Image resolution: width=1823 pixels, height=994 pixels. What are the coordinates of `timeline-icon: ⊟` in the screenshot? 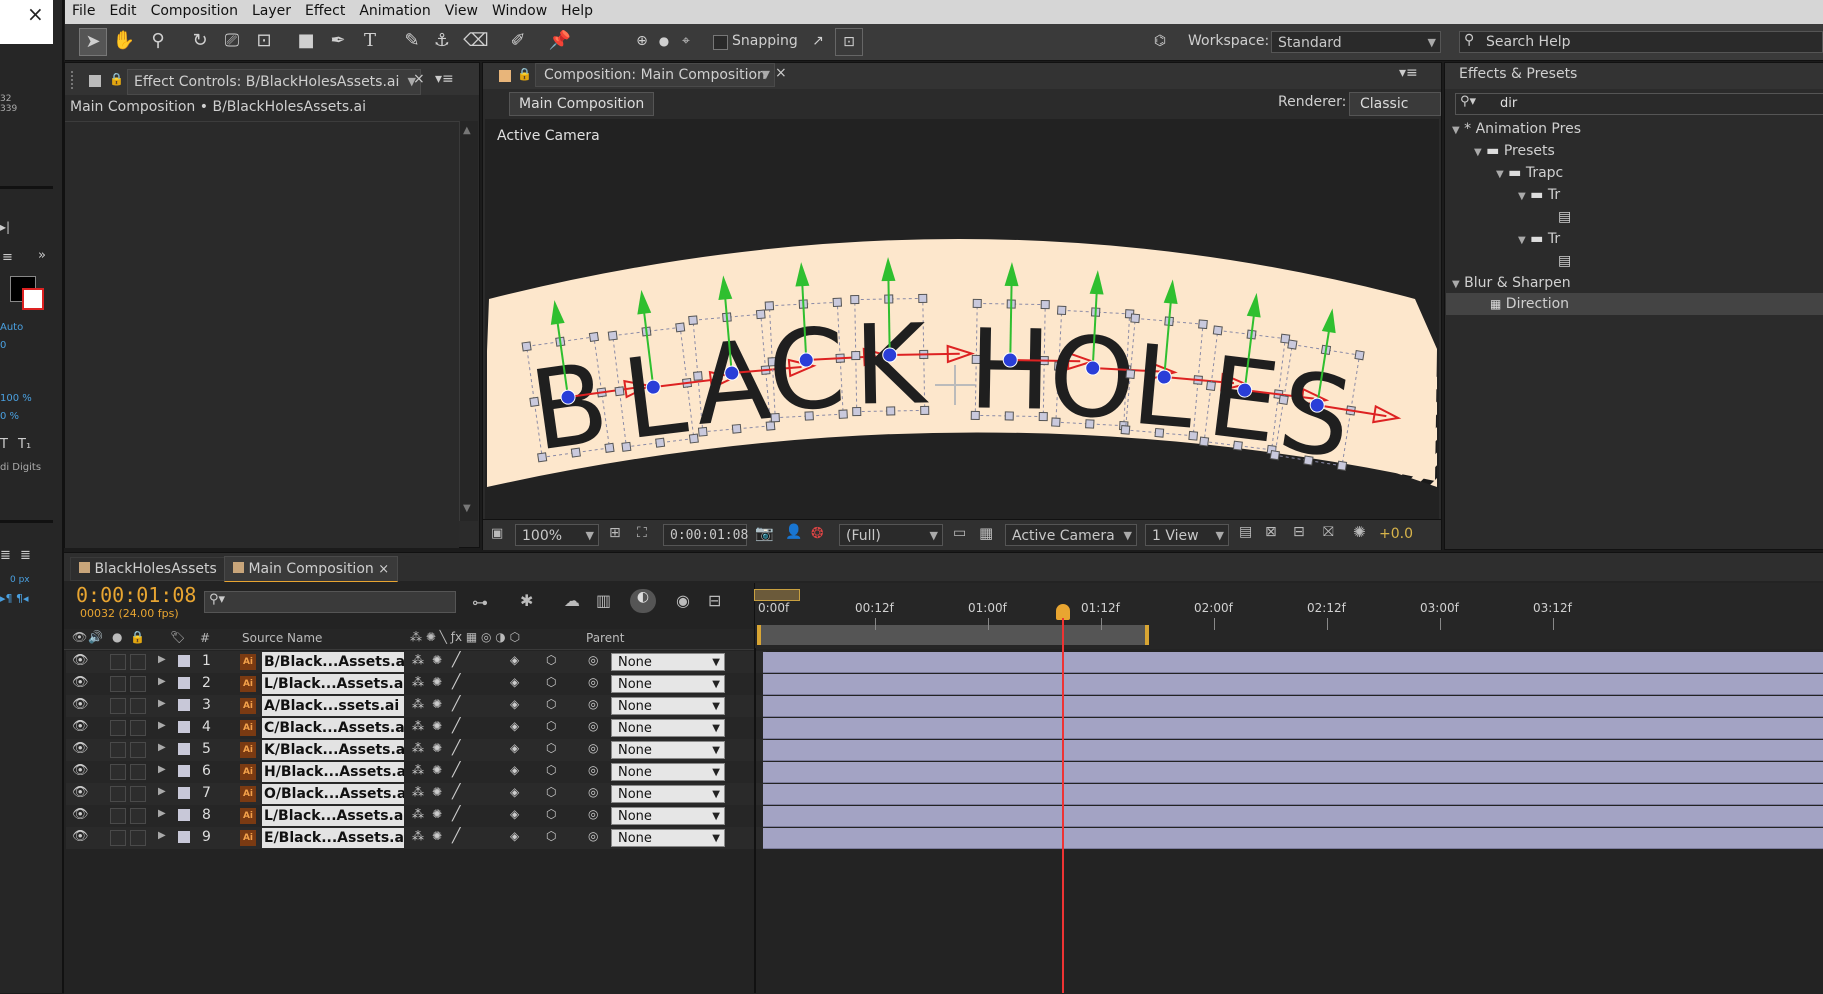 It's located at (1299, 532).